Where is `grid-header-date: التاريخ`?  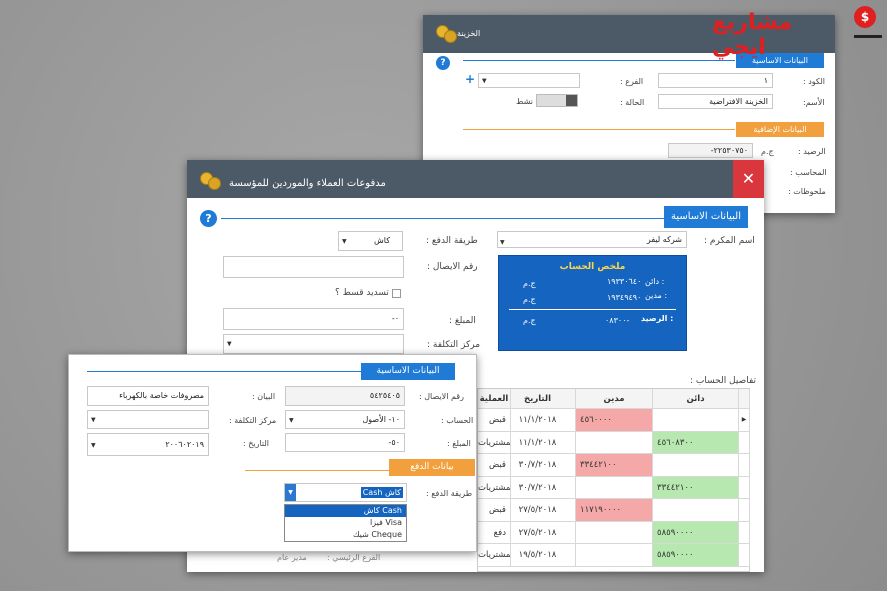
grid-header-date: التاريخ is located at coordinates (538, 399).